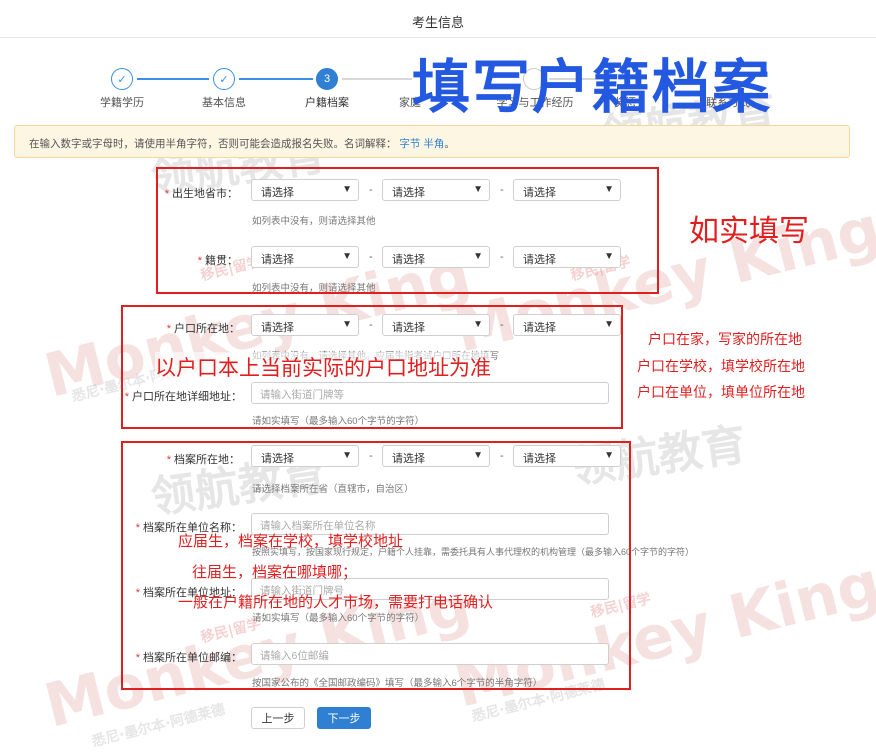 The width and height of the screenshot is (876, 754). I want to click on link-byte: 字节, so click(409, 144).